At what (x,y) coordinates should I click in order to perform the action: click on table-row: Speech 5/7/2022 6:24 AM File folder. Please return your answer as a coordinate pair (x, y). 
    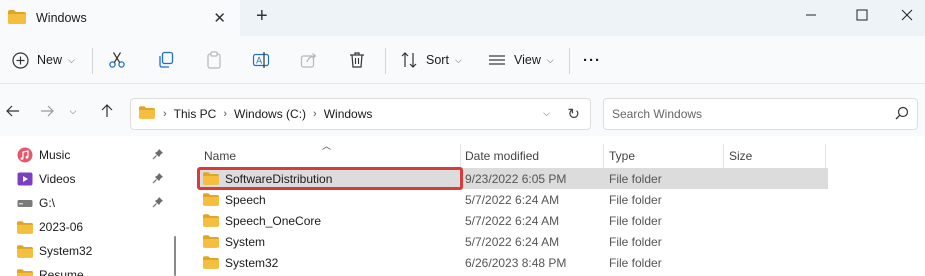
    Looking at the image, I should click on (513, 199).